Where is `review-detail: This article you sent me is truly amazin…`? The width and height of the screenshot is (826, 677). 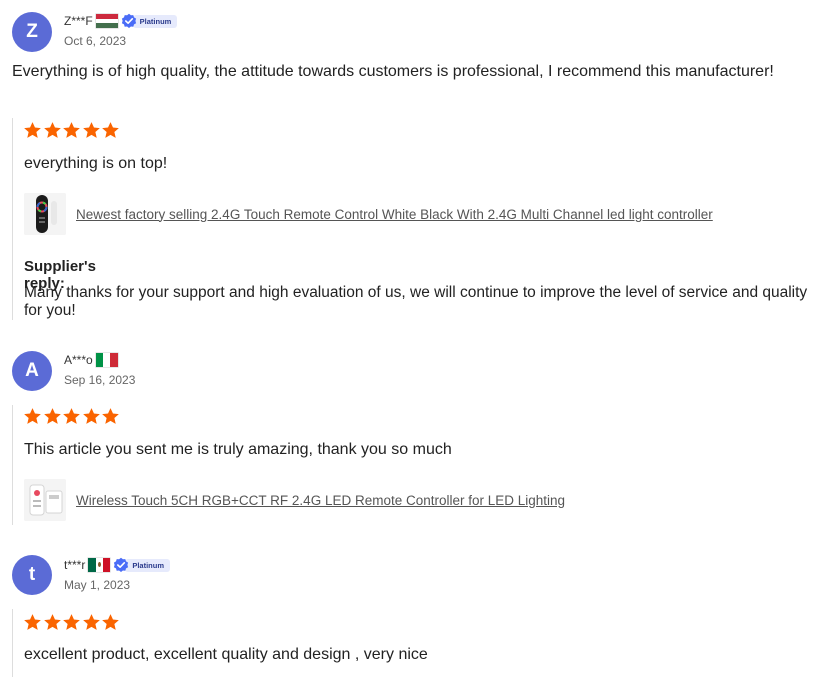 review-detail: This article you sent me is truly amazin… is located at coordinates (288, 465).